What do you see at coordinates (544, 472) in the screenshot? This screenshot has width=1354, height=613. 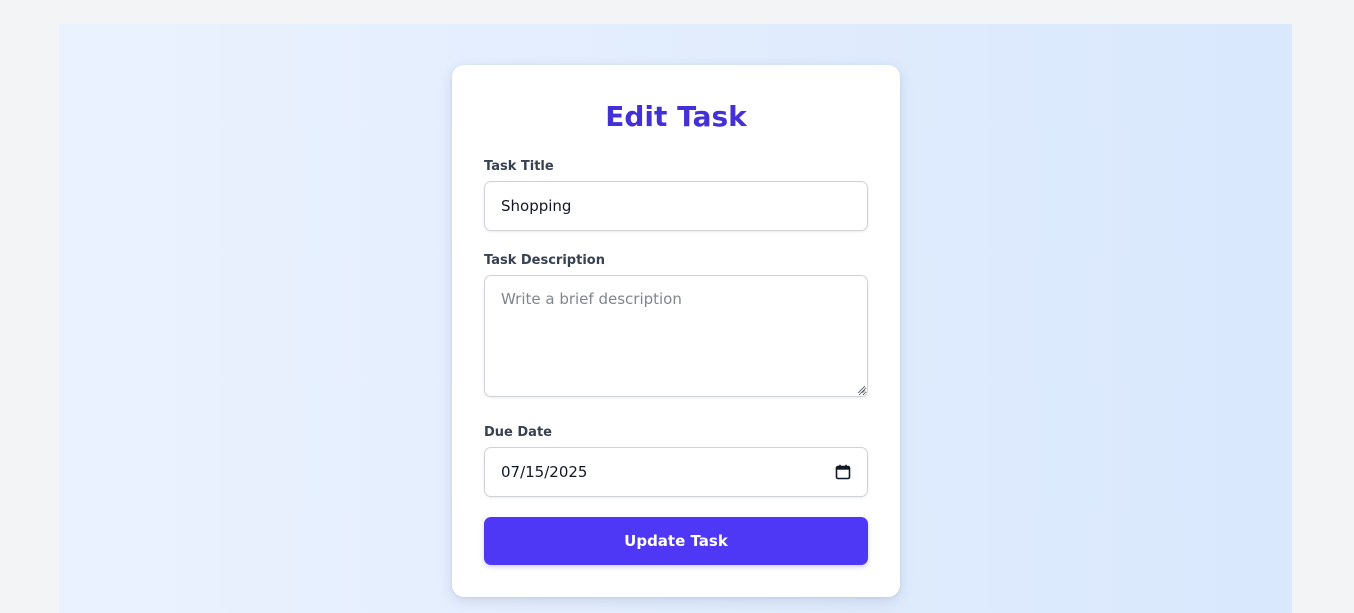 I see `due-date-value: 07/15/2025` at bounding box center [544, 472].